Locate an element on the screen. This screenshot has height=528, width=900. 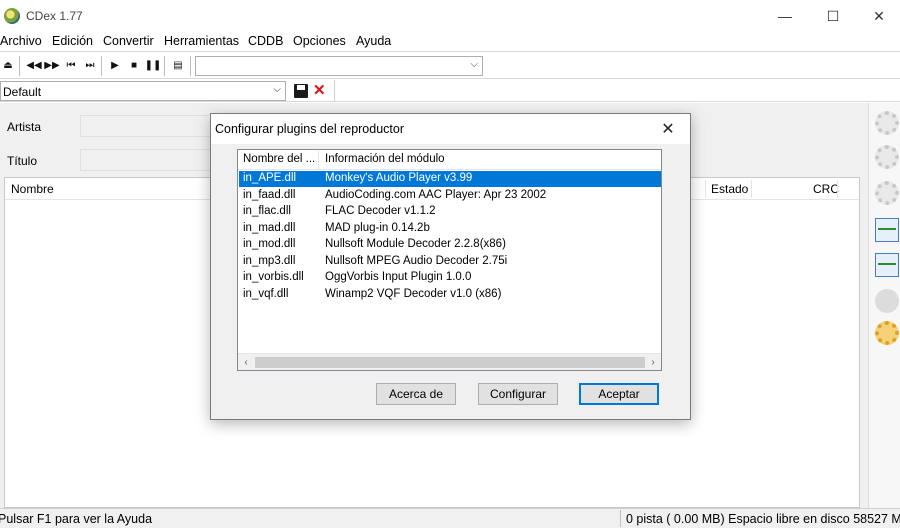
skip-back-icon: ⏮ is located at coordinates (71, 65).